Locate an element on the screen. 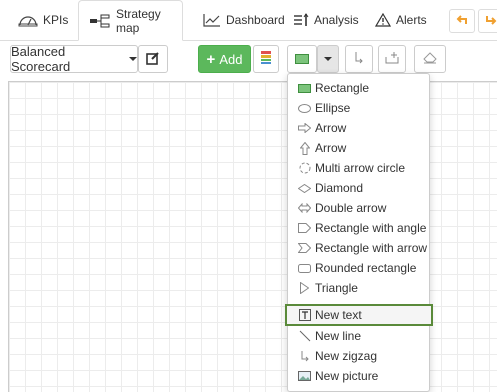  menu-item-label: Rectangle is located at coordinates (342, 88).